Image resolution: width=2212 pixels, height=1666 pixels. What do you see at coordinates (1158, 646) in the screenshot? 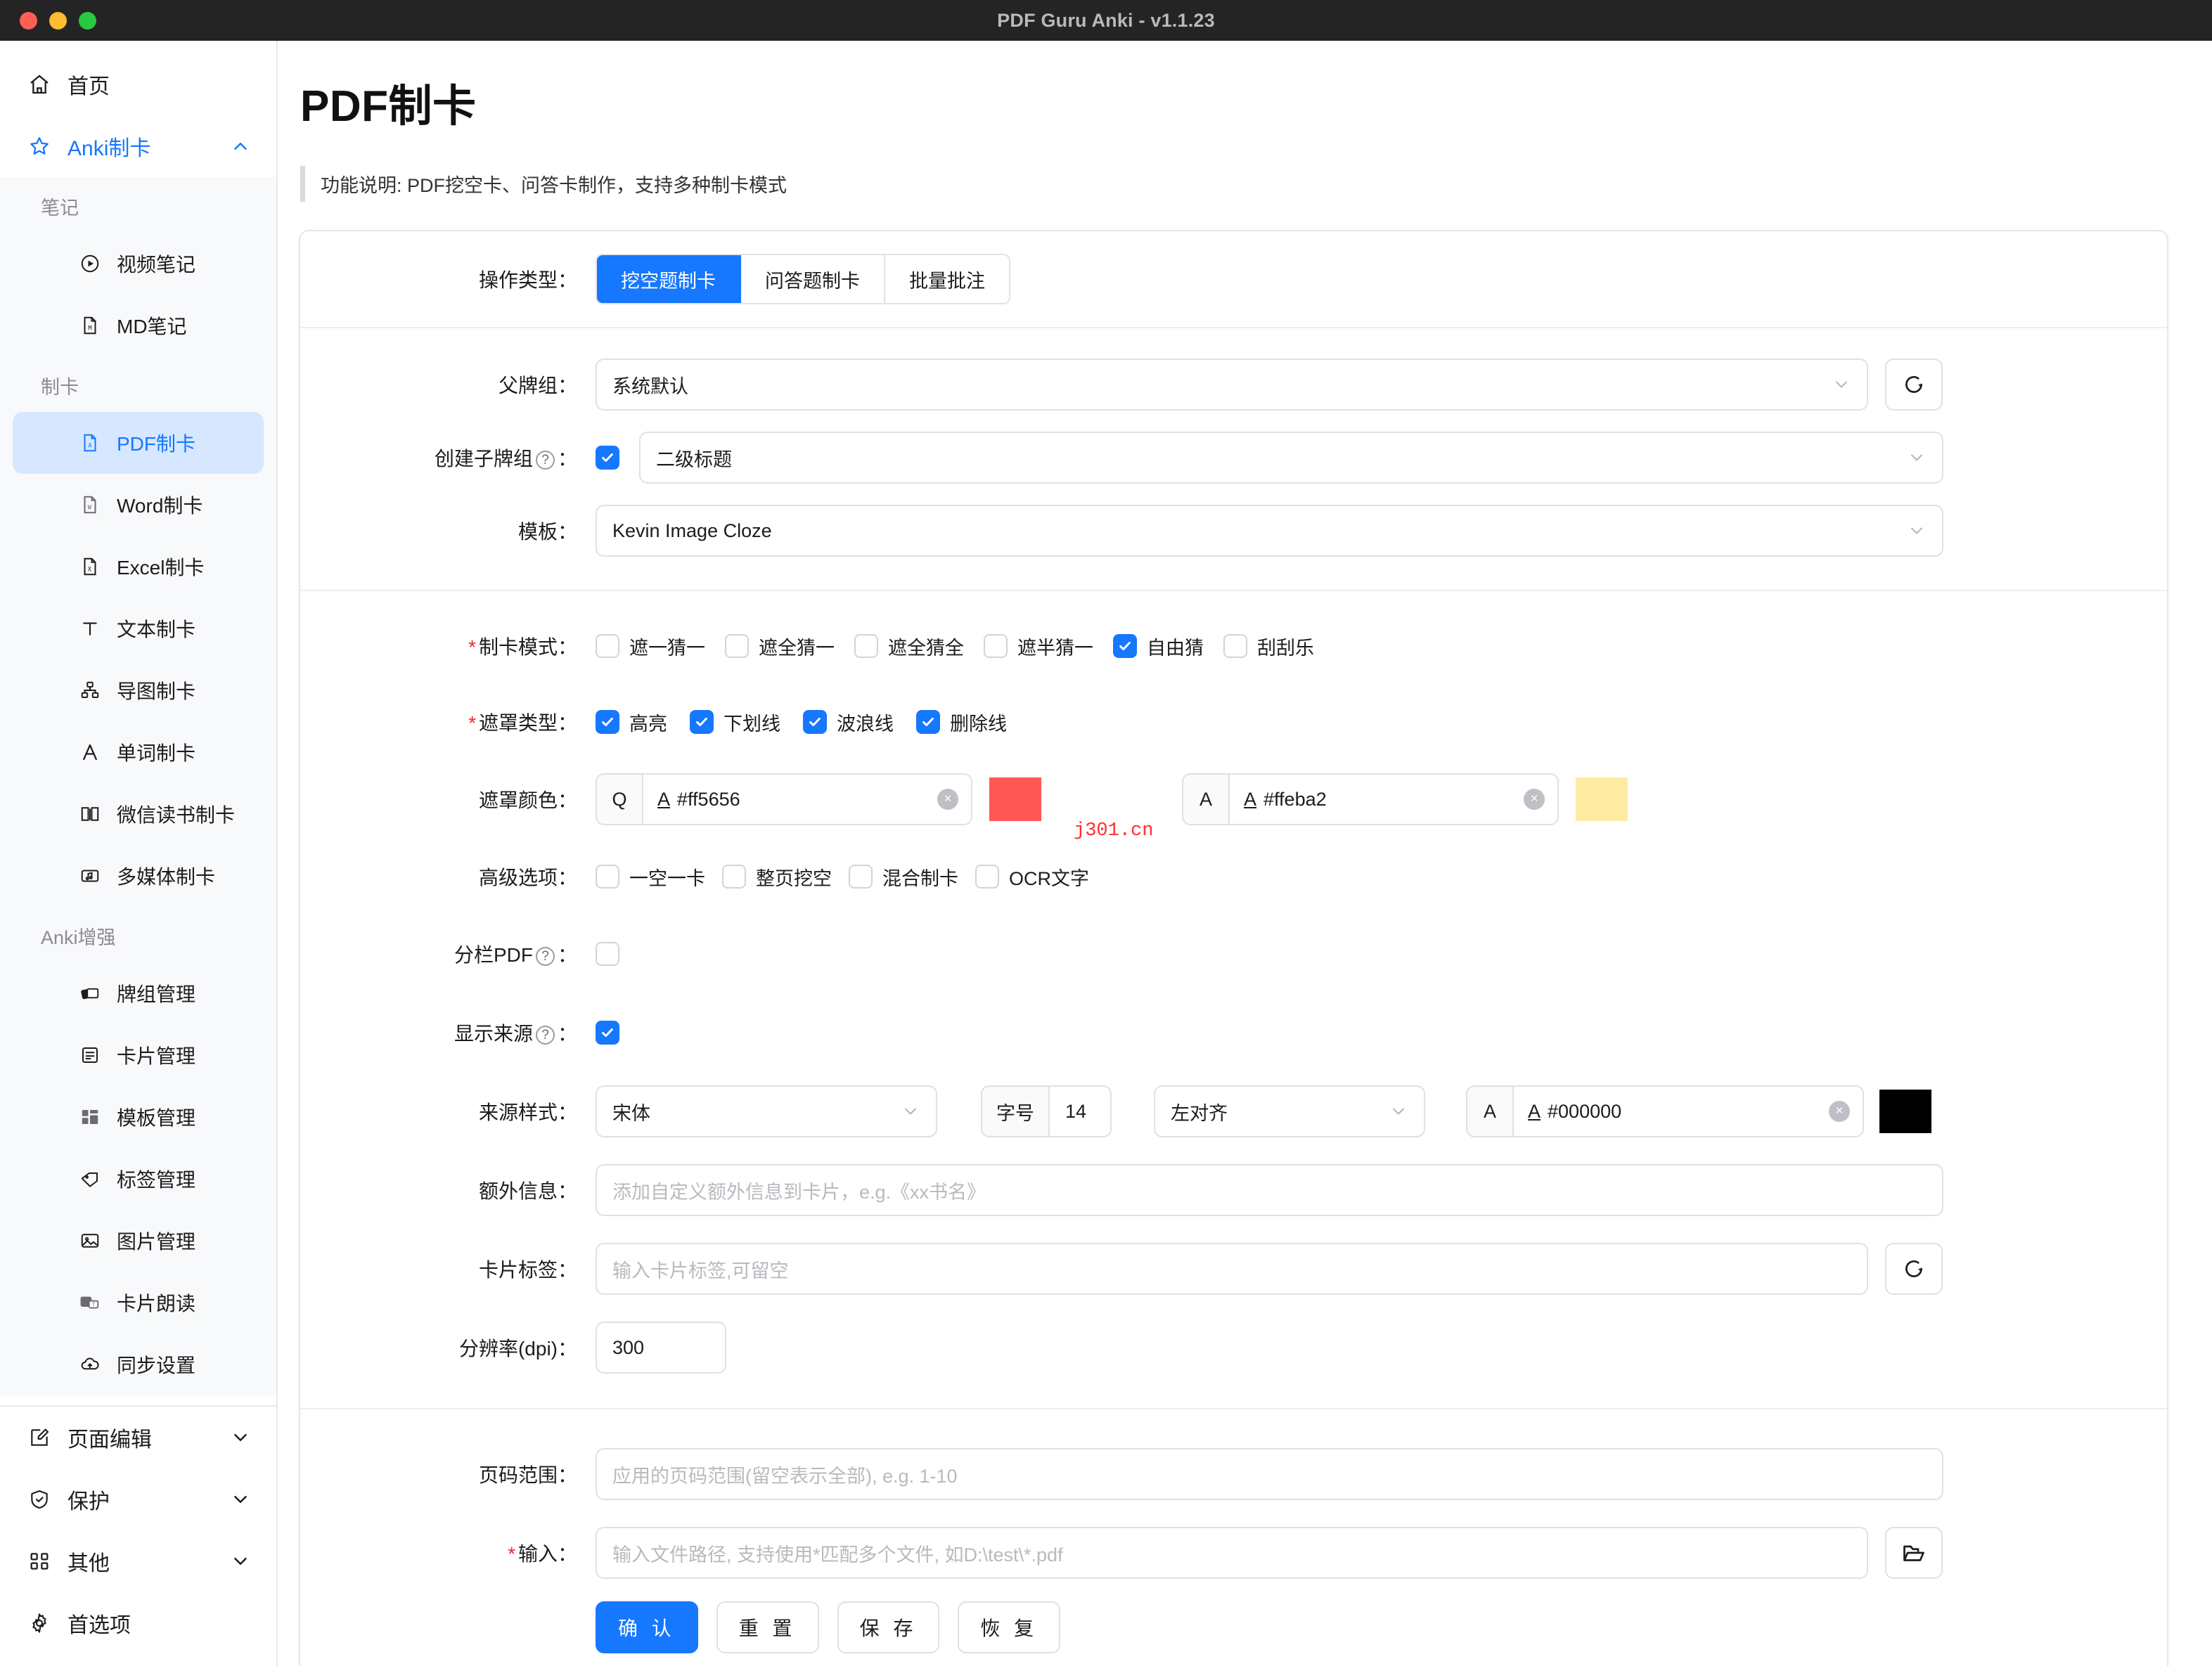
I see `card-mode-option-4: 自由猜` at bounding box center [1158, 646].